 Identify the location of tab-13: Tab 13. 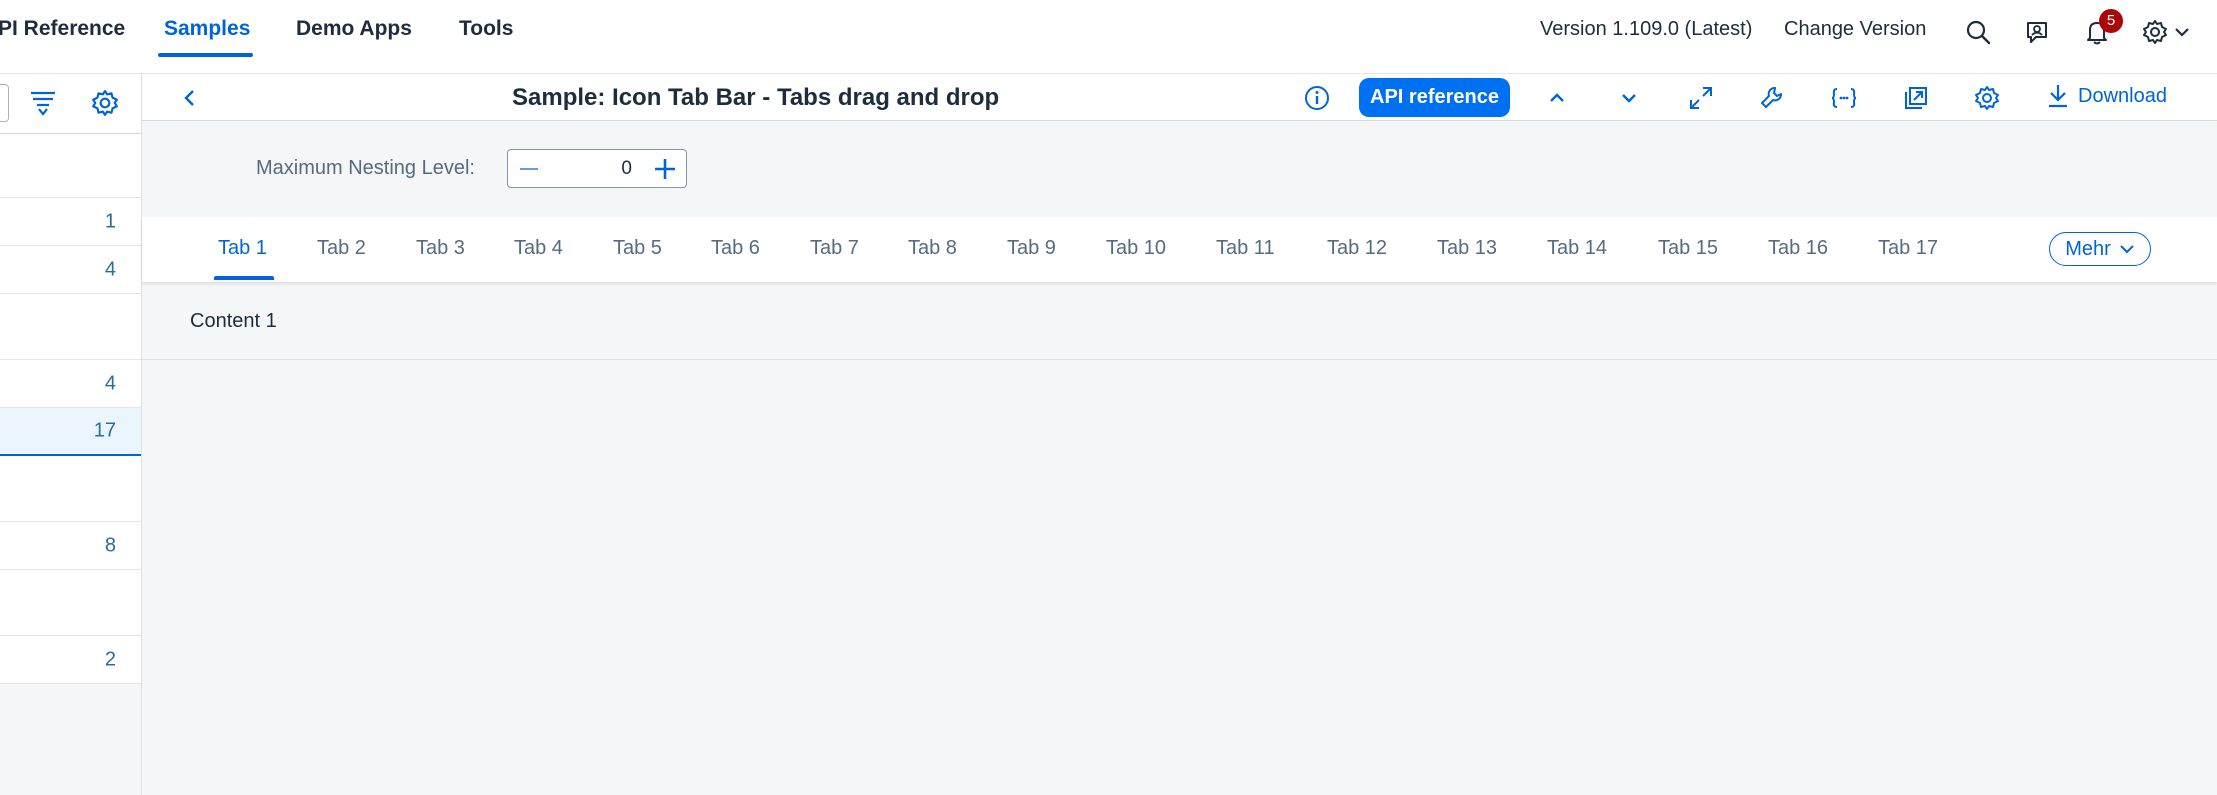
(1467, 248).